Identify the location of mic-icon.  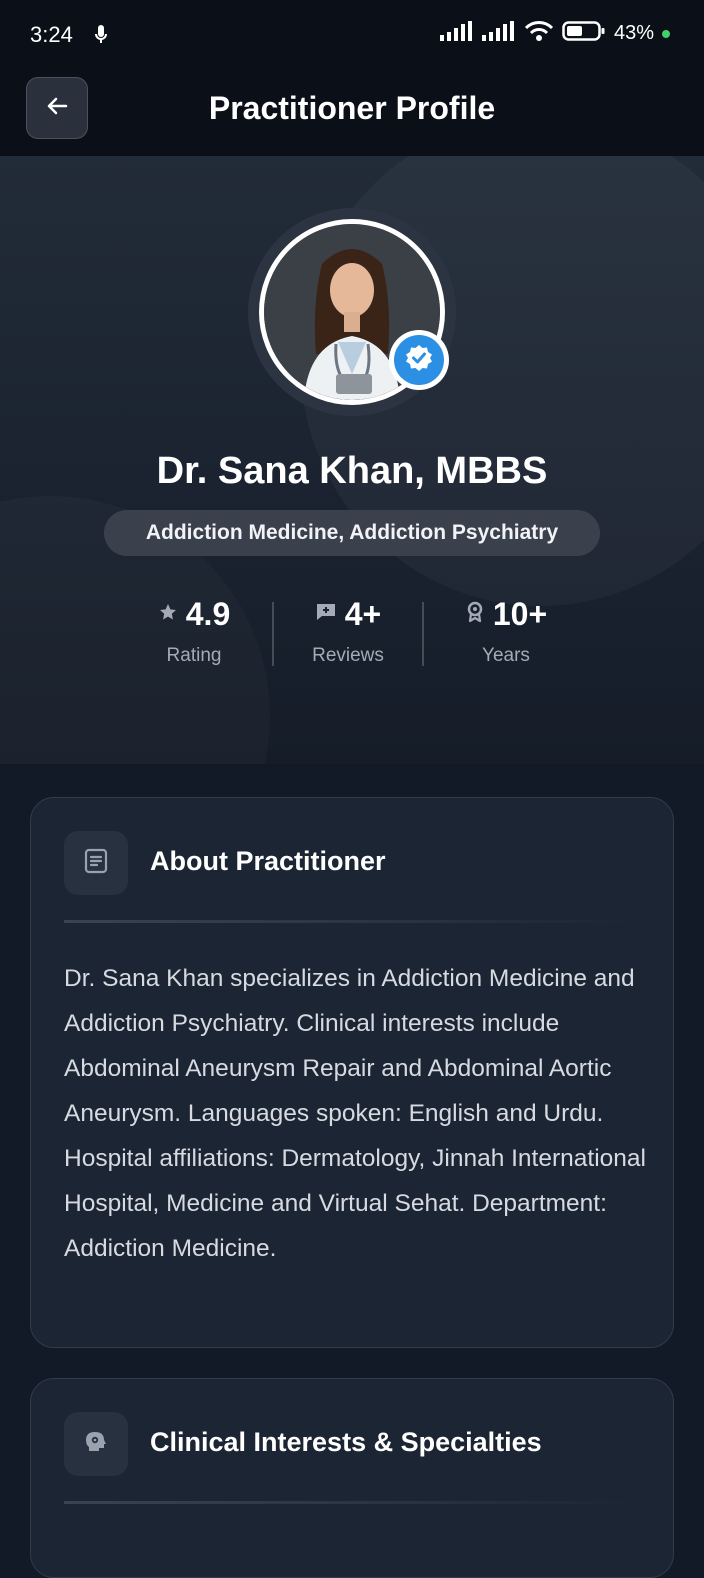
(101, 37).